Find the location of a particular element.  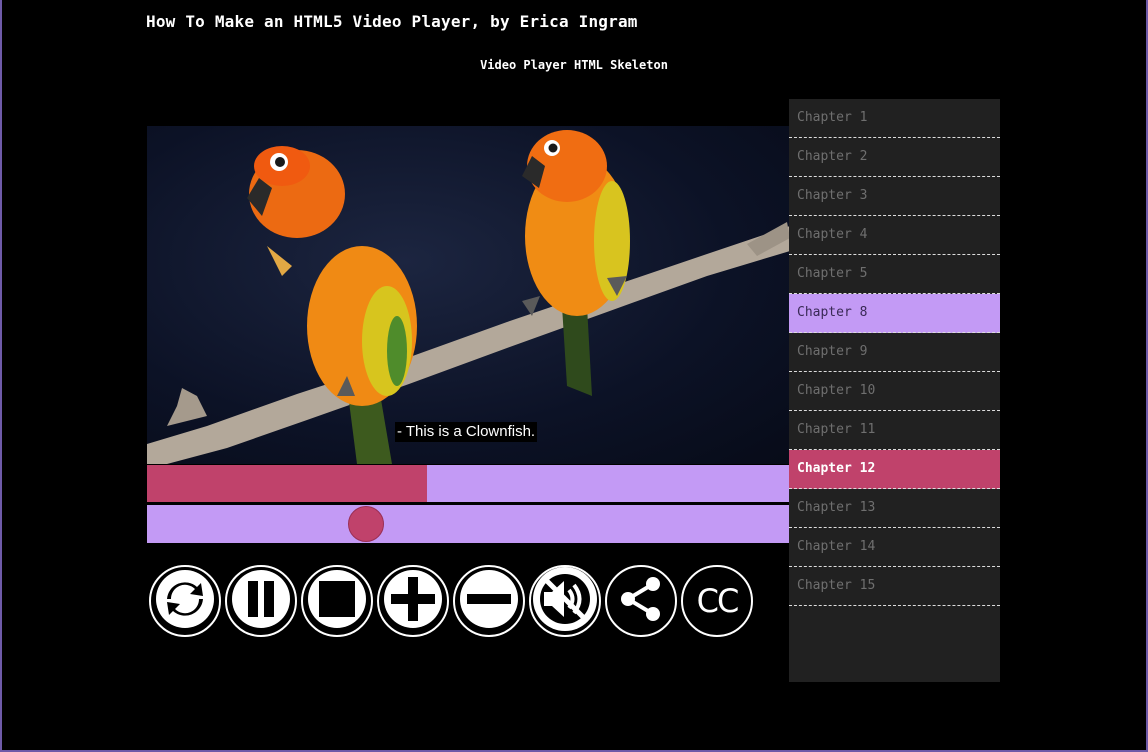

refresh-icon is located at coordinates (185, 601).